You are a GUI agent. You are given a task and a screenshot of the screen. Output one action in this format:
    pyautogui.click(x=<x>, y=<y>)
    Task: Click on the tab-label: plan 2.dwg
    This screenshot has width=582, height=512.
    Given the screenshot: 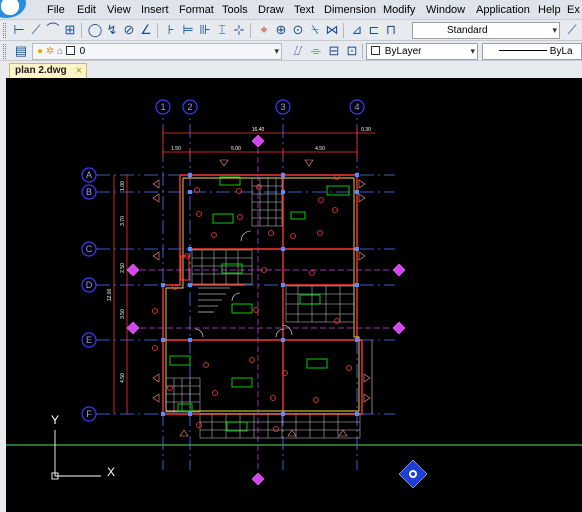 What is the action you would take?
    pyautogui.click(x=41, y=70)
    